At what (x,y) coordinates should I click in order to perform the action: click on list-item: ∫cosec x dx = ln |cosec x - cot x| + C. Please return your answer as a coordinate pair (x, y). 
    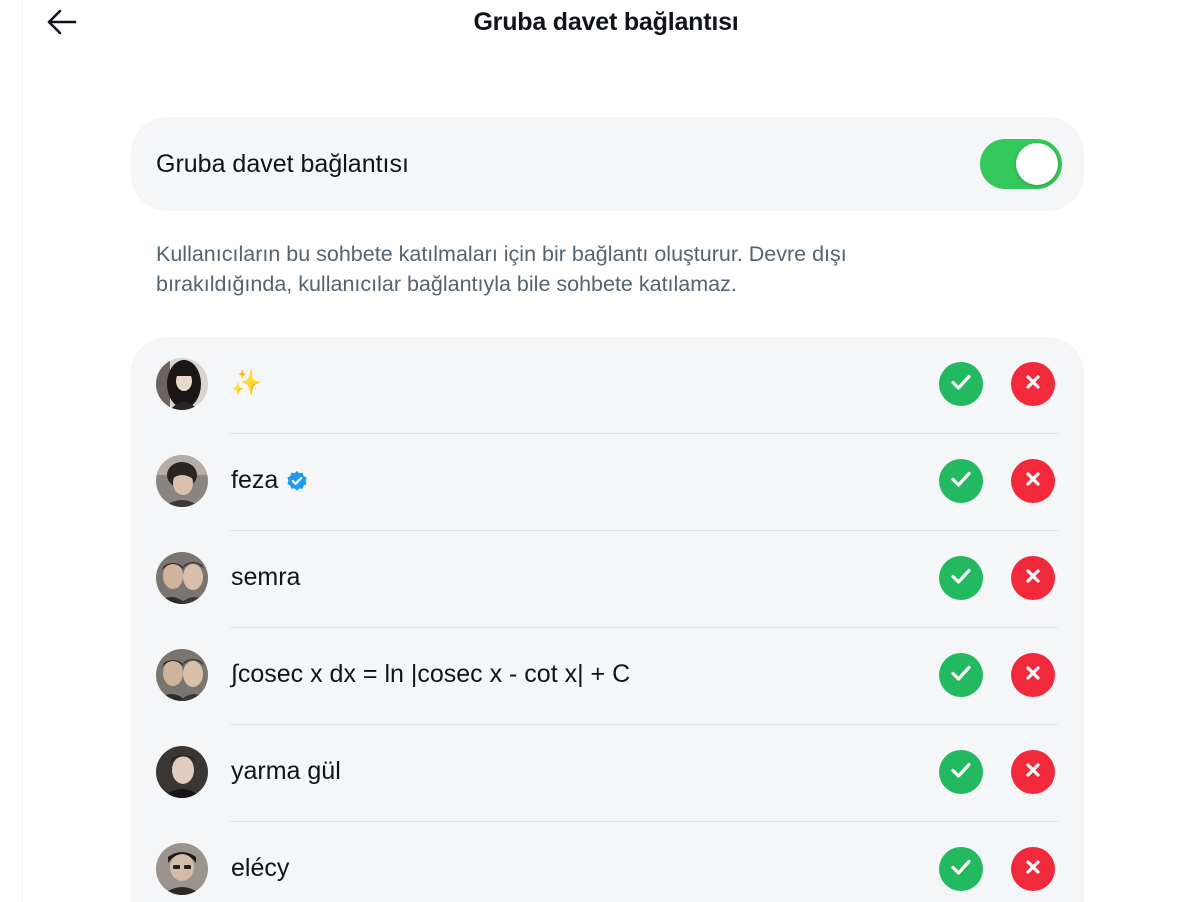
    Looking at the image, I should click on (607, 676).